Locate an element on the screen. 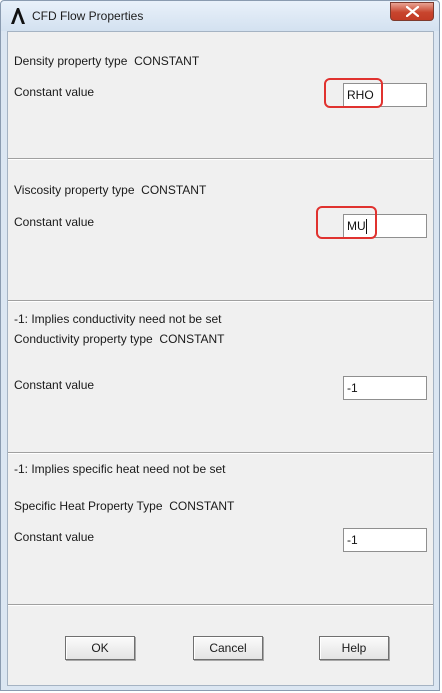 The image size is (442, 693). conductivity-type-label: Conductivity property type CONSTANT is located at coordinates (119, 339).